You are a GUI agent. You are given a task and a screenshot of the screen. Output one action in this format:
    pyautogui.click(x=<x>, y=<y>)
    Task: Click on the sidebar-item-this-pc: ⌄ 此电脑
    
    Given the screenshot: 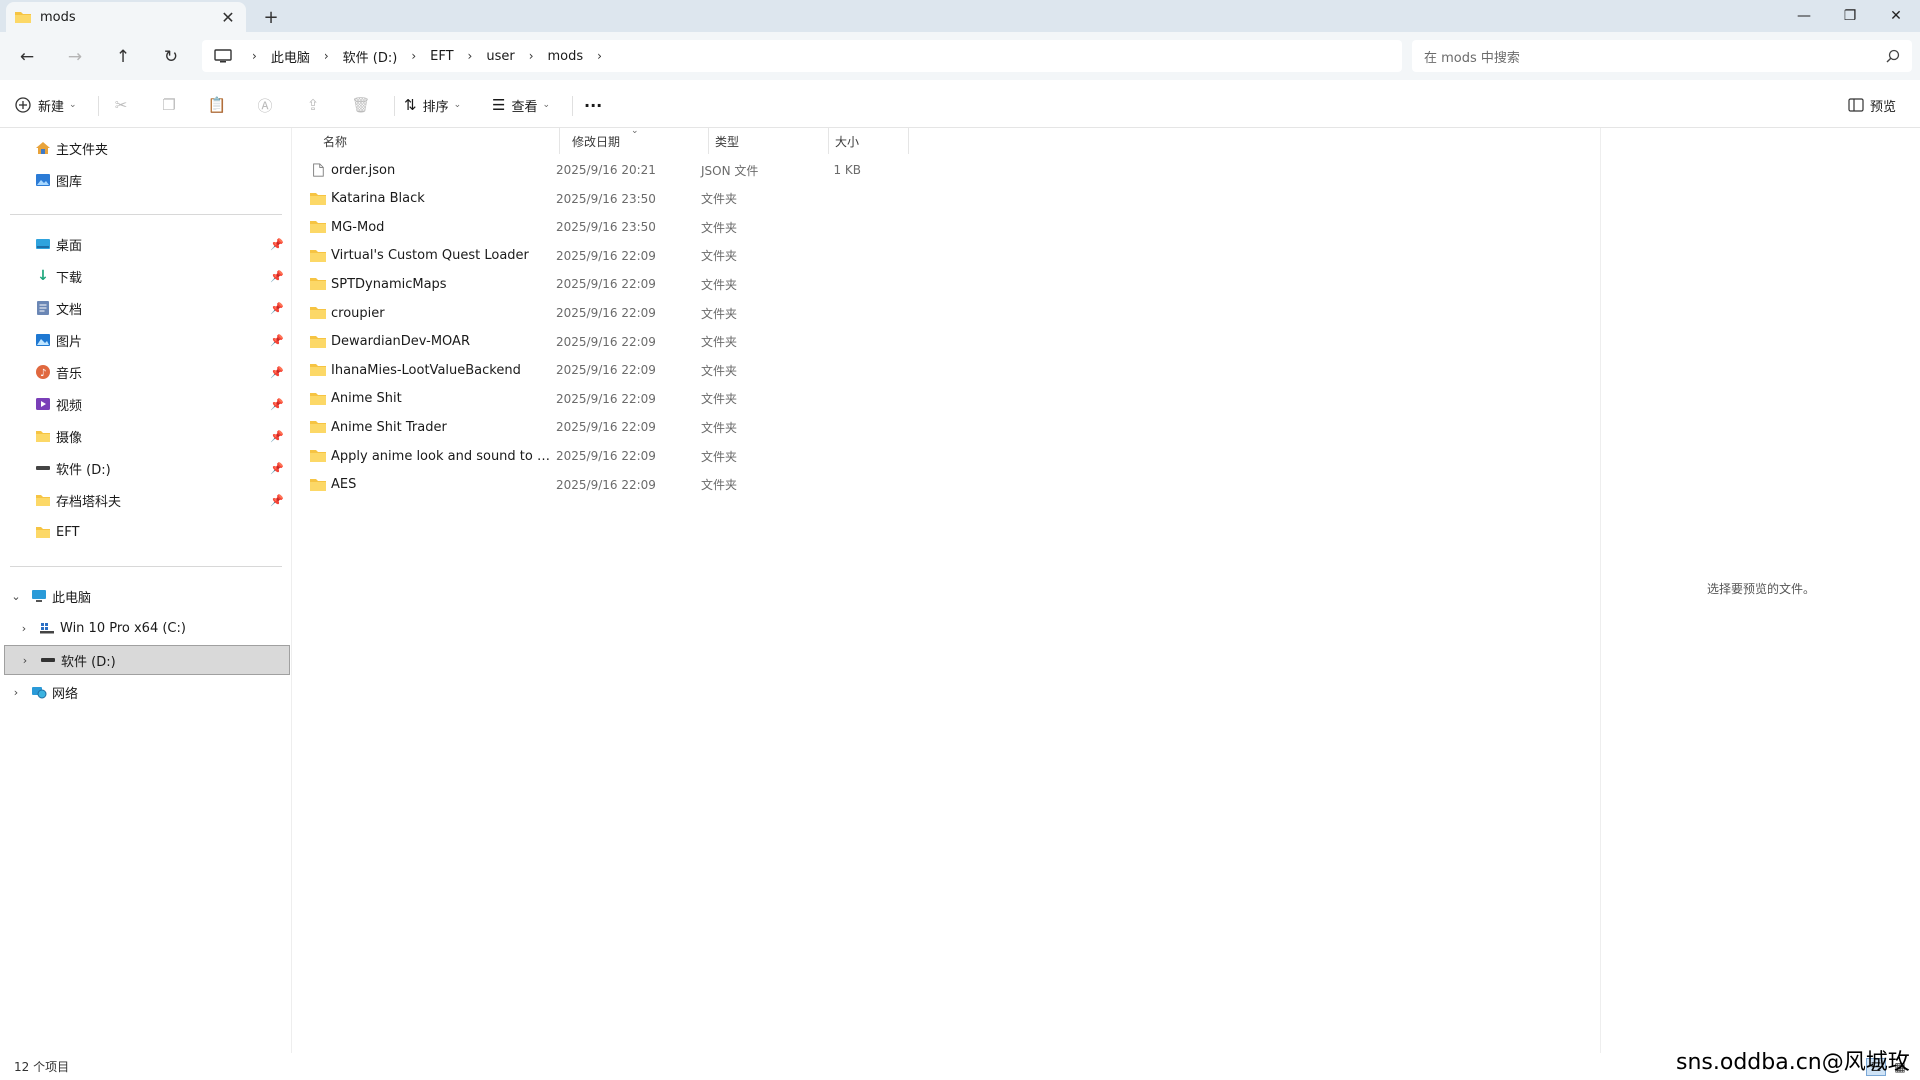 What is the action you would take?
    pyautogui.click(x=146, y=596)
    